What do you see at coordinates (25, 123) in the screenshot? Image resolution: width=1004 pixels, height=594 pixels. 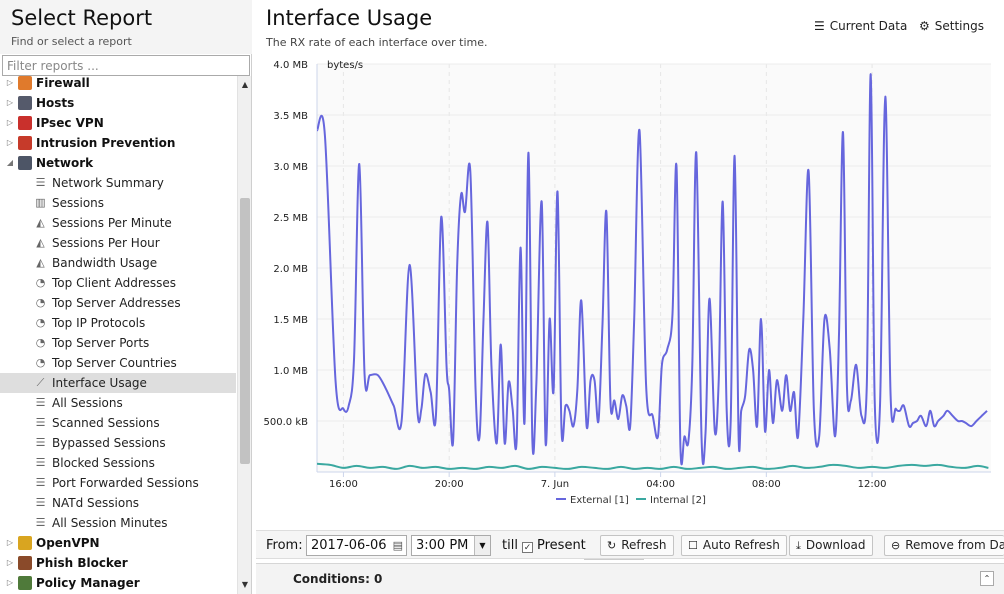 I see `lock-icon` at bounding box center [25, 123].